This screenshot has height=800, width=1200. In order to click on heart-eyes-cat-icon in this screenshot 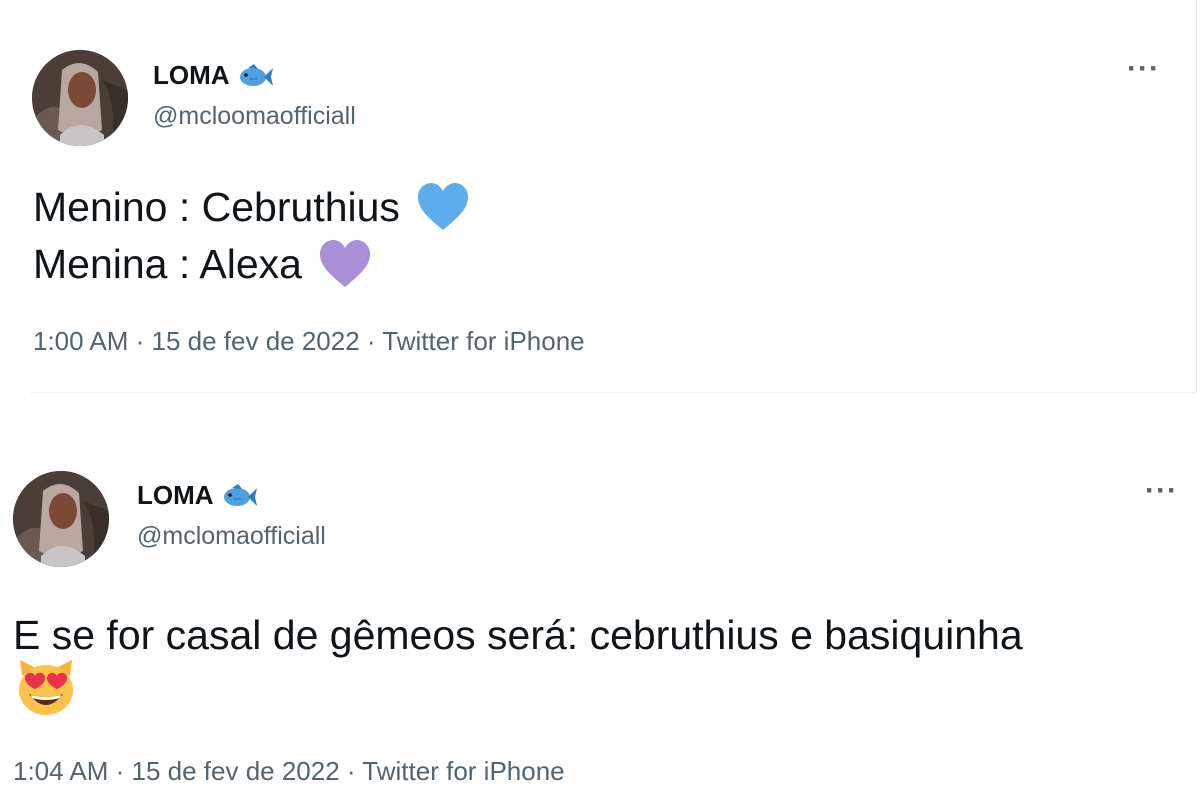, I will do `click(46, 688)`.